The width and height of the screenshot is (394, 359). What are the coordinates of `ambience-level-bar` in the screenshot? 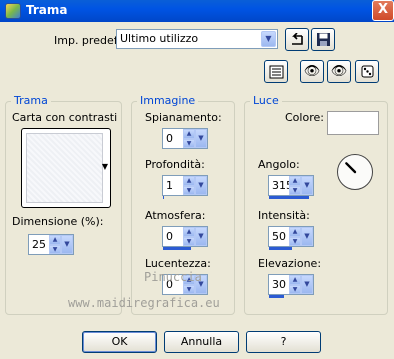 It's located at (177, 248).